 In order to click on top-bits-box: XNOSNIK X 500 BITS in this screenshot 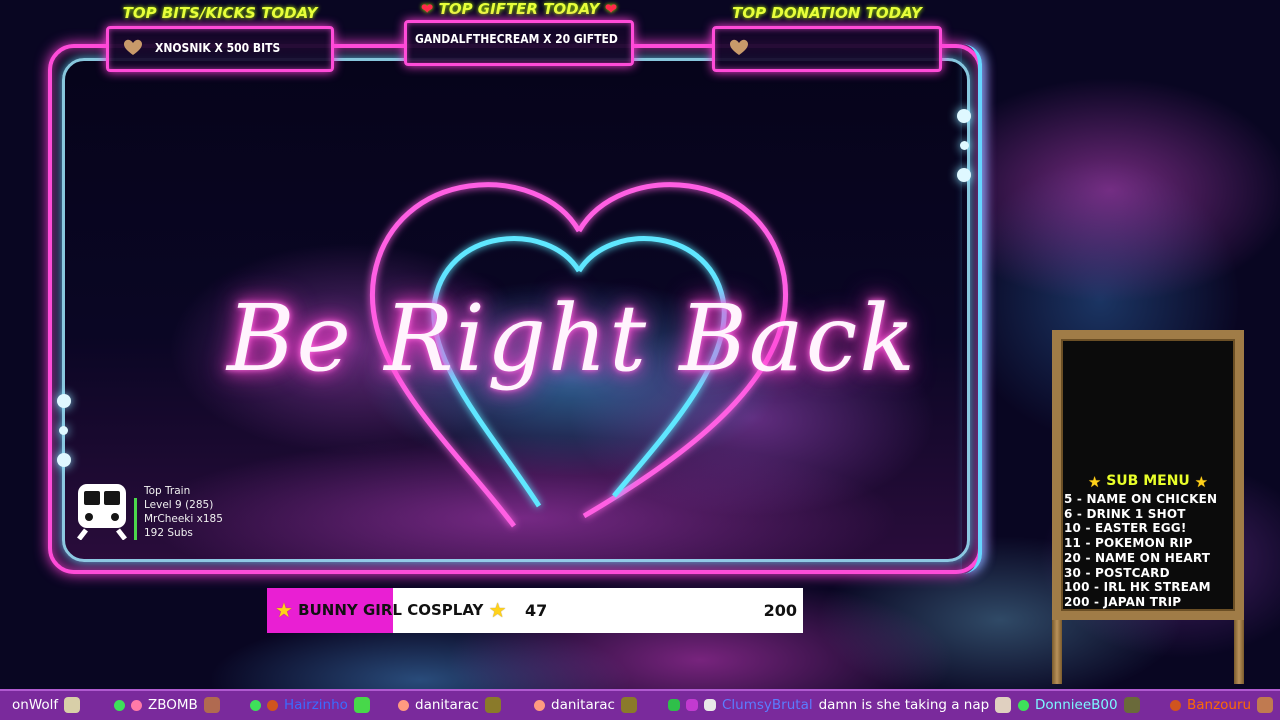, I will do `click(220, 49)`.